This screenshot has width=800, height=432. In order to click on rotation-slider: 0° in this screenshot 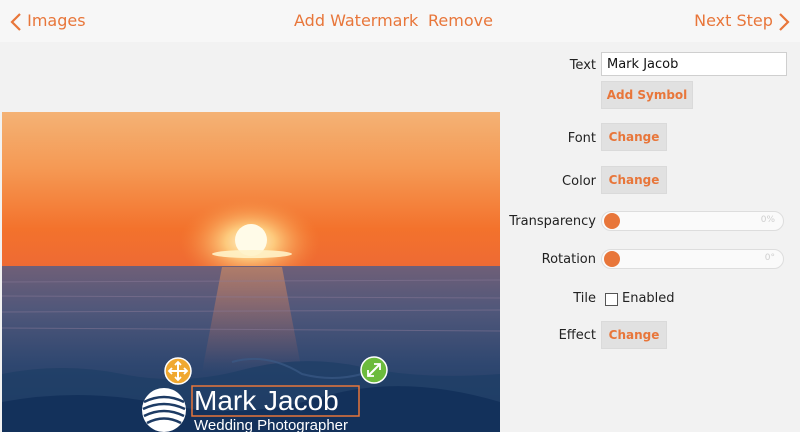, I will do `click(692, 259)`.